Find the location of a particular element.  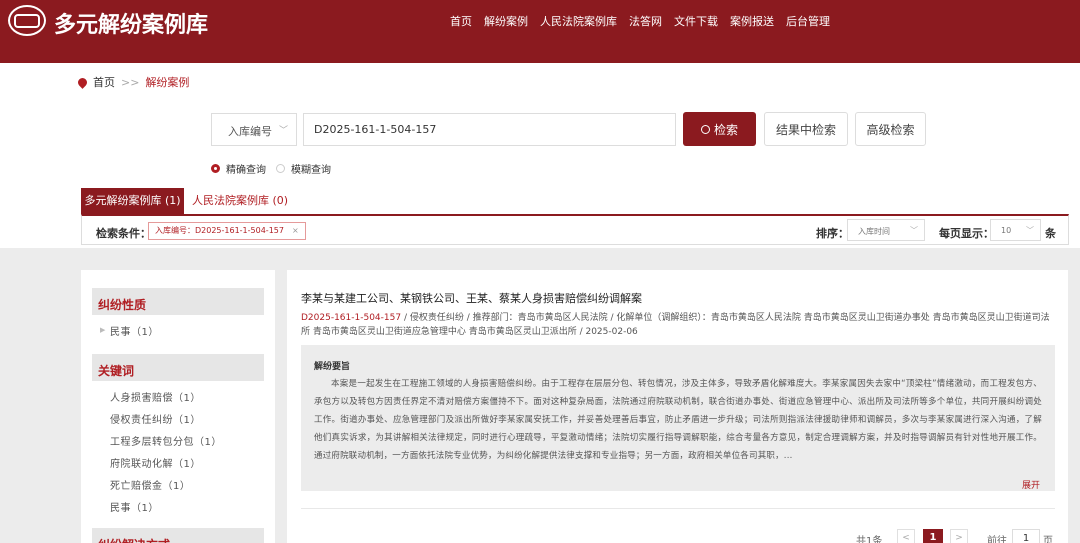

location-pin-icon is located at coordinates (82, 82).